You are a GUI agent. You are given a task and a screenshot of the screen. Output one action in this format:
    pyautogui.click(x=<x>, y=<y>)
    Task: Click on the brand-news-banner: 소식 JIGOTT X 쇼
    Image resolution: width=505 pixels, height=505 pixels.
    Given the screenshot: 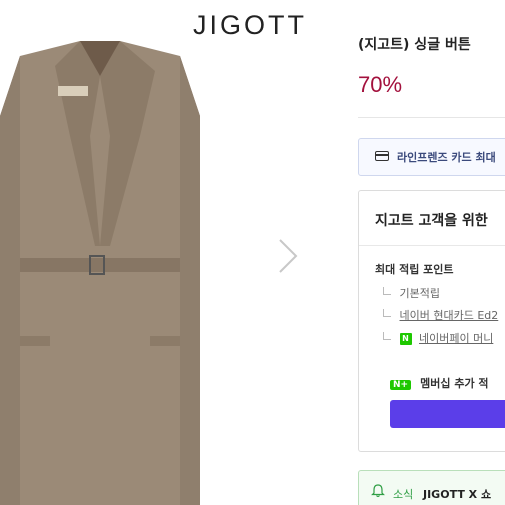 What is the action you would take?
    pyautogui.click(x=431, y=487)
    